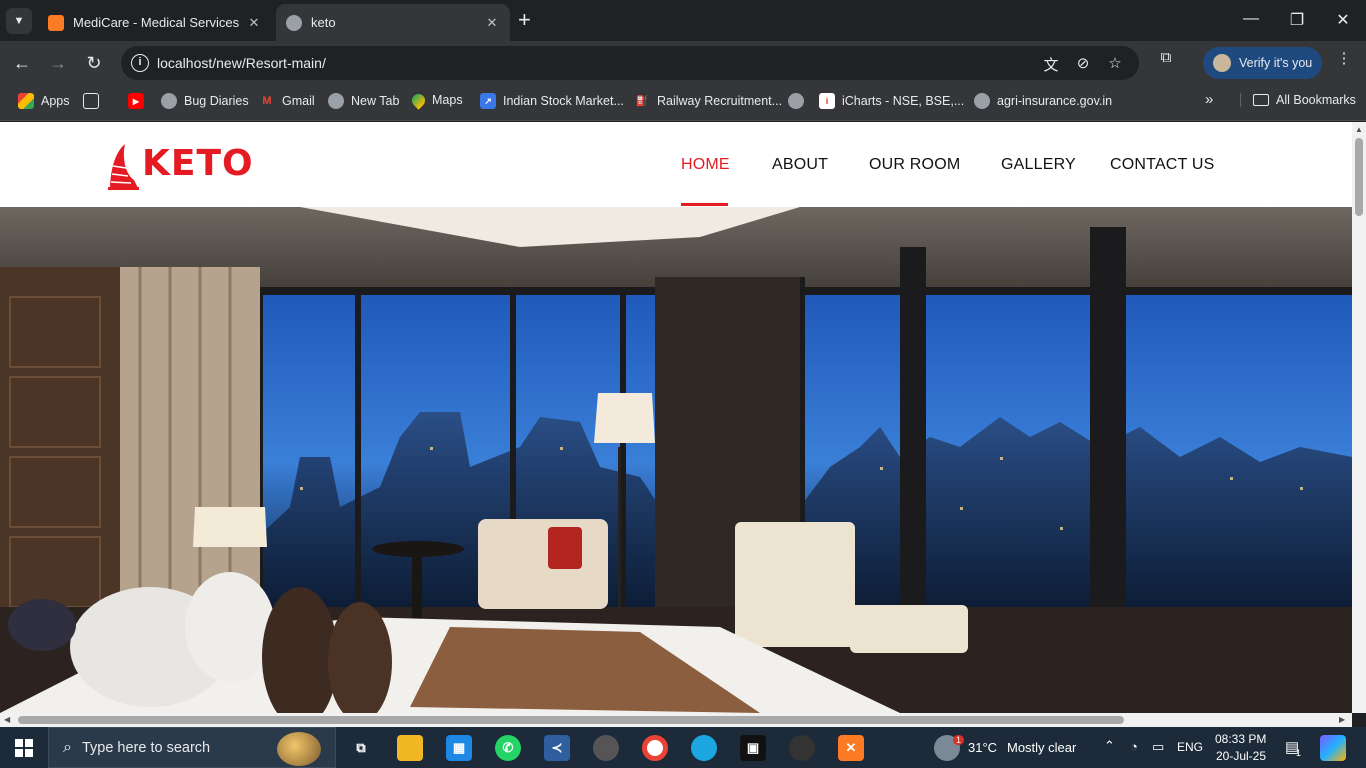 Image resolution: width=1366 pixels, height=768 pixels. What do you see at coordinates (1134, 746) in the screenshot?
I see `wifi-icon: ◔` at bounding box center [1134, 746].